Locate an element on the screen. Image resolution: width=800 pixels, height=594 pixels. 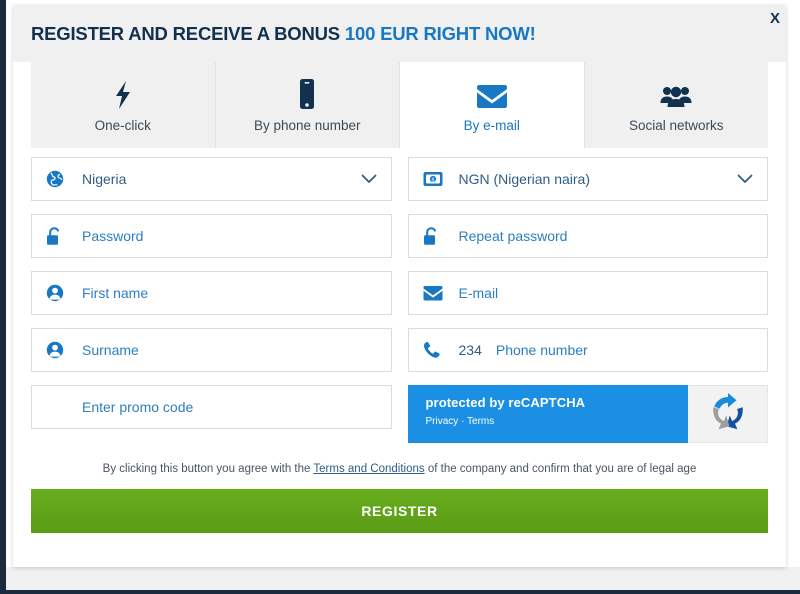
tab-by-phone-number: By phone number is located at coordinates (307, 105).